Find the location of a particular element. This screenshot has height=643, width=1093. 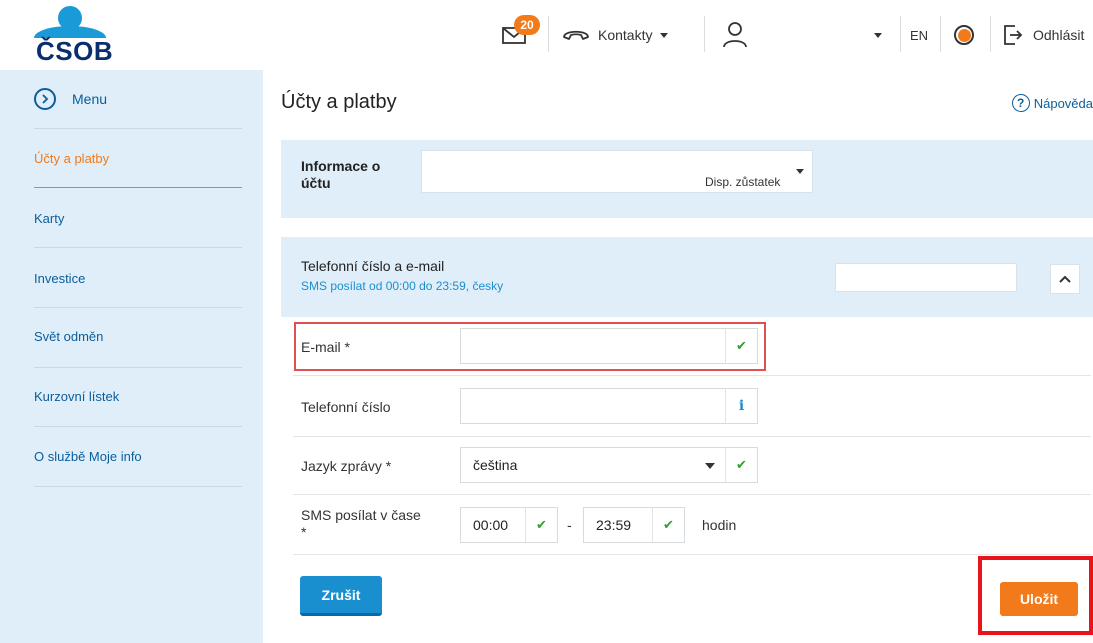

account-select: Disp. zůstatek is located at coordinates (617, 171).